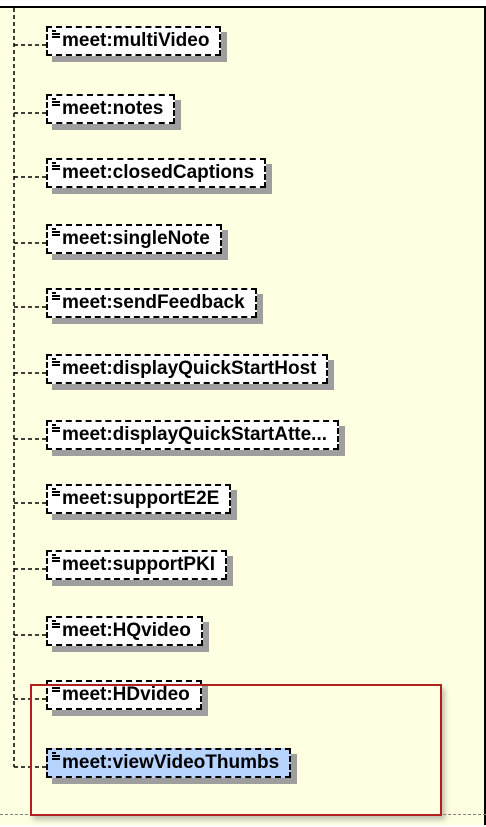  I want to click on element-node-multivideo: meet:multiVideo, so click(134, 41).